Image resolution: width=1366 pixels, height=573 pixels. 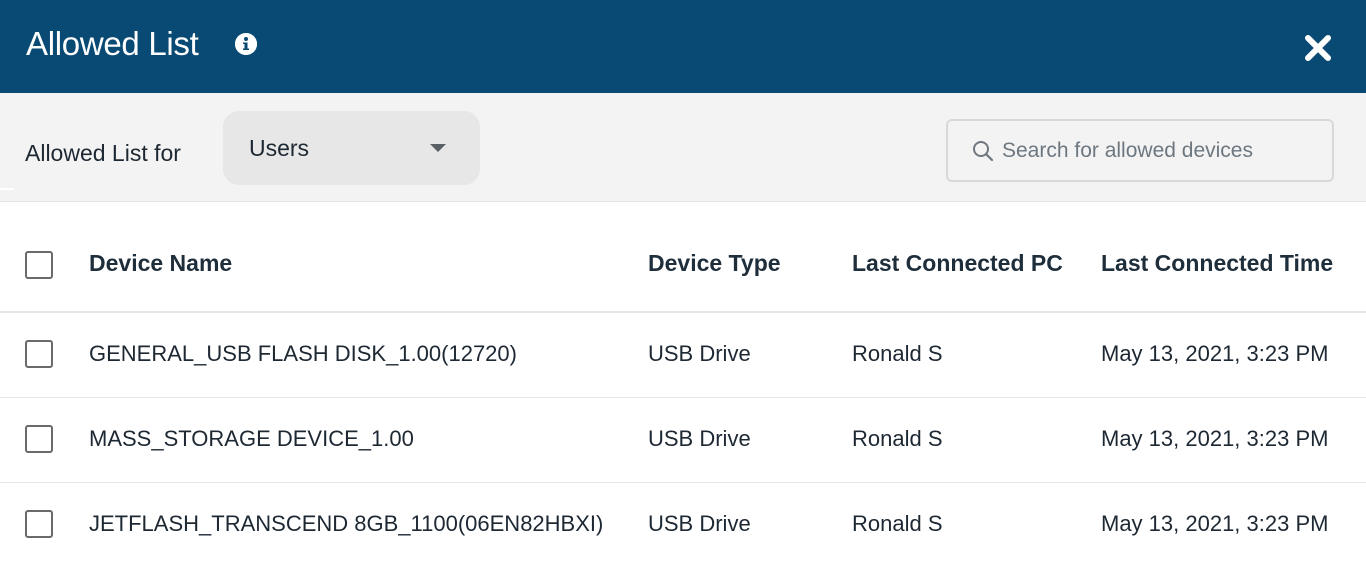 What do you see at coordinates (112, 43) in the screenshot?
I see `dialog-title: Allowed List` at bounding box center [112, 43].